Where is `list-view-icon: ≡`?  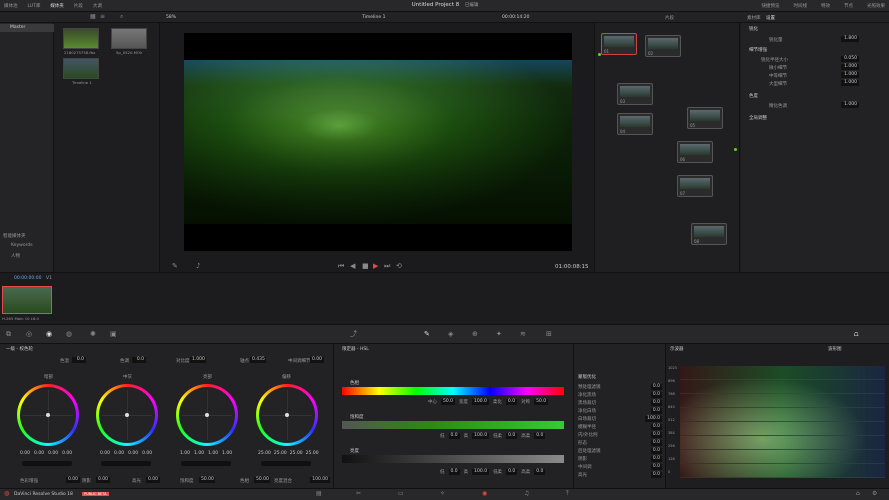
list-view-icon: ≡ is located at coordinates (102, 17).